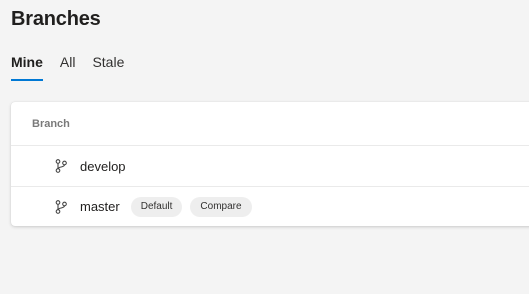  Describe the element at coordinates (108, 67) in the screenshot. I see `tab-stale: Stale` at that location.